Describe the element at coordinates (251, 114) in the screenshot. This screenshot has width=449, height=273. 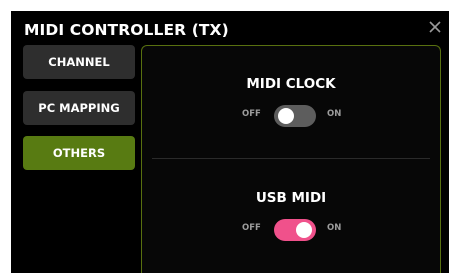
I see `midi-clock-off-label: OFF` at that location.